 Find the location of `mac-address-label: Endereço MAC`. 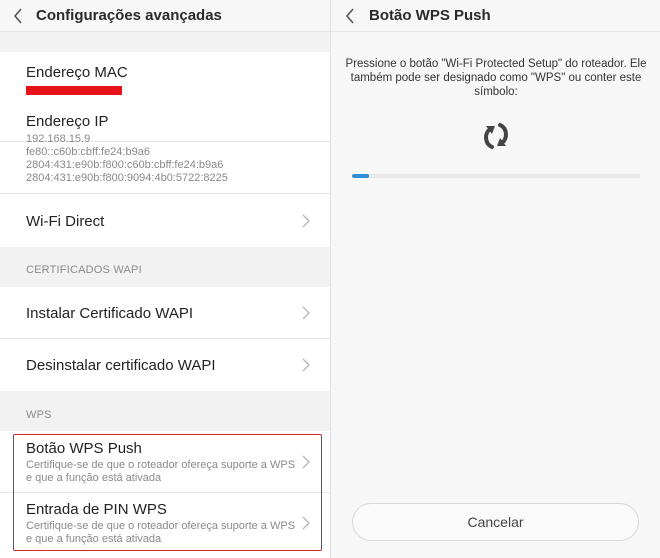

mac-address-label: Endereço MAC is located at coordinates (77, 72).